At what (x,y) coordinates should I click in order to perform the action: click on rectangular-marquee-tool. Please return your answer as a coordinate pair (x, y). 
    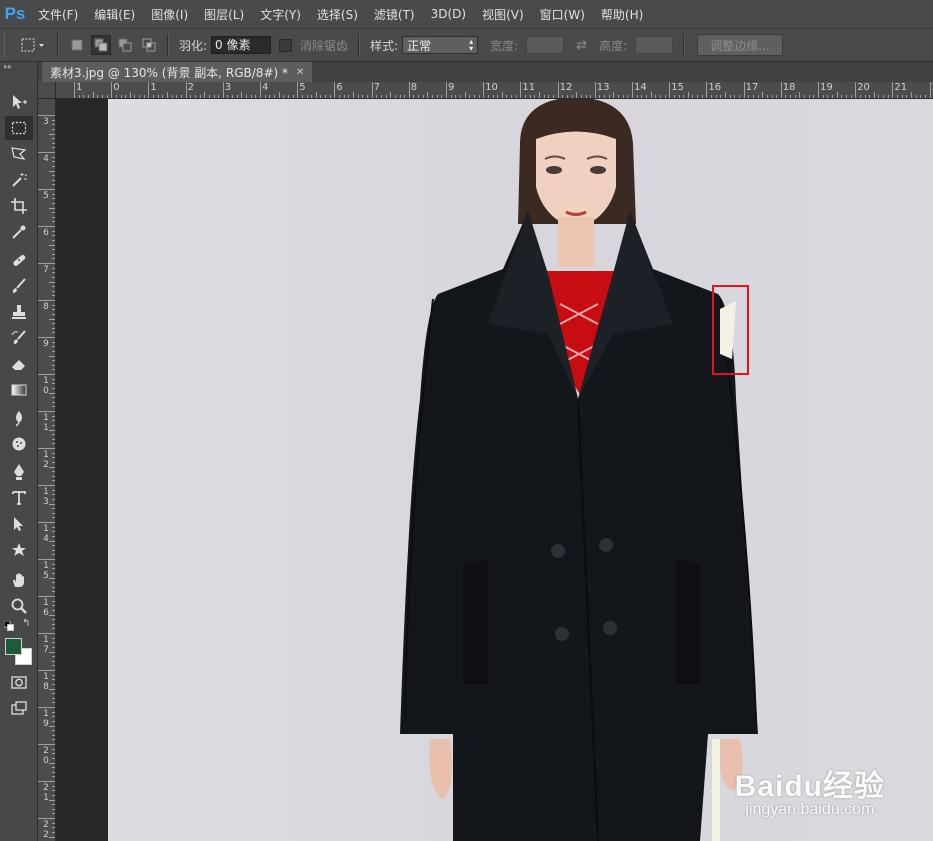
    Looking at the image, I should click on (19, 128).